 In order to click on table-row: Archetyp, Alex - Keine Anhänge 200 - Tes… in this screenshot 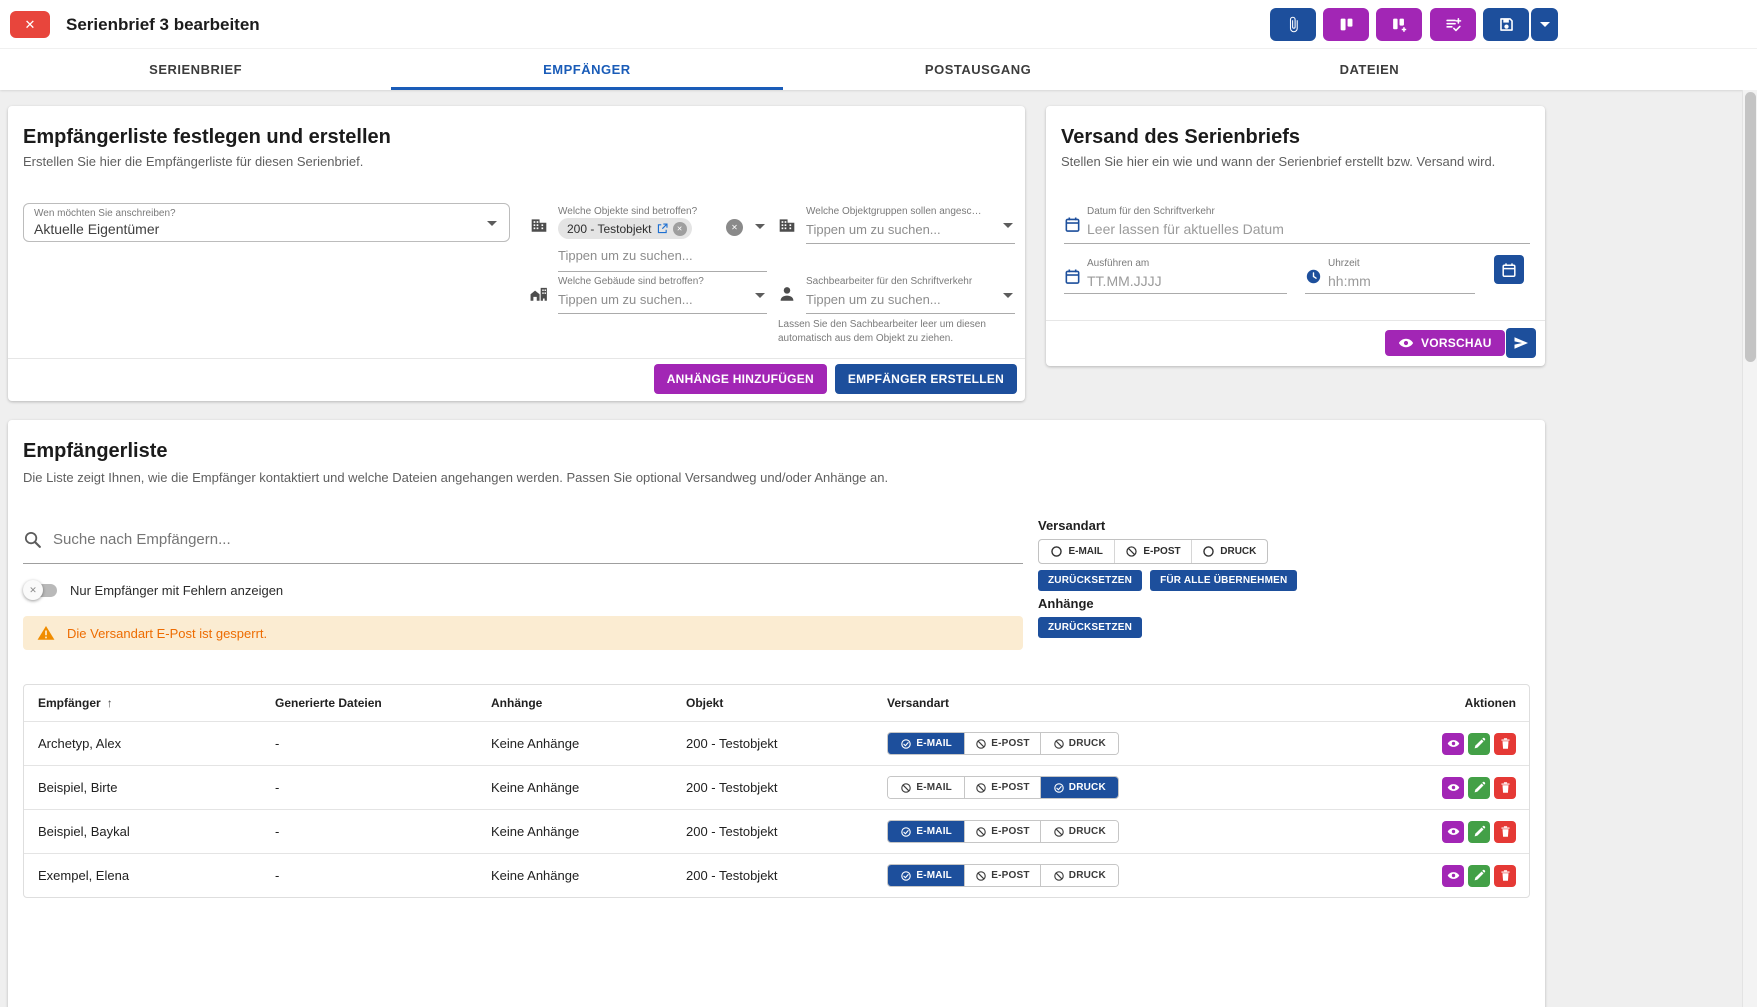, I will do `click(776, 743)`.